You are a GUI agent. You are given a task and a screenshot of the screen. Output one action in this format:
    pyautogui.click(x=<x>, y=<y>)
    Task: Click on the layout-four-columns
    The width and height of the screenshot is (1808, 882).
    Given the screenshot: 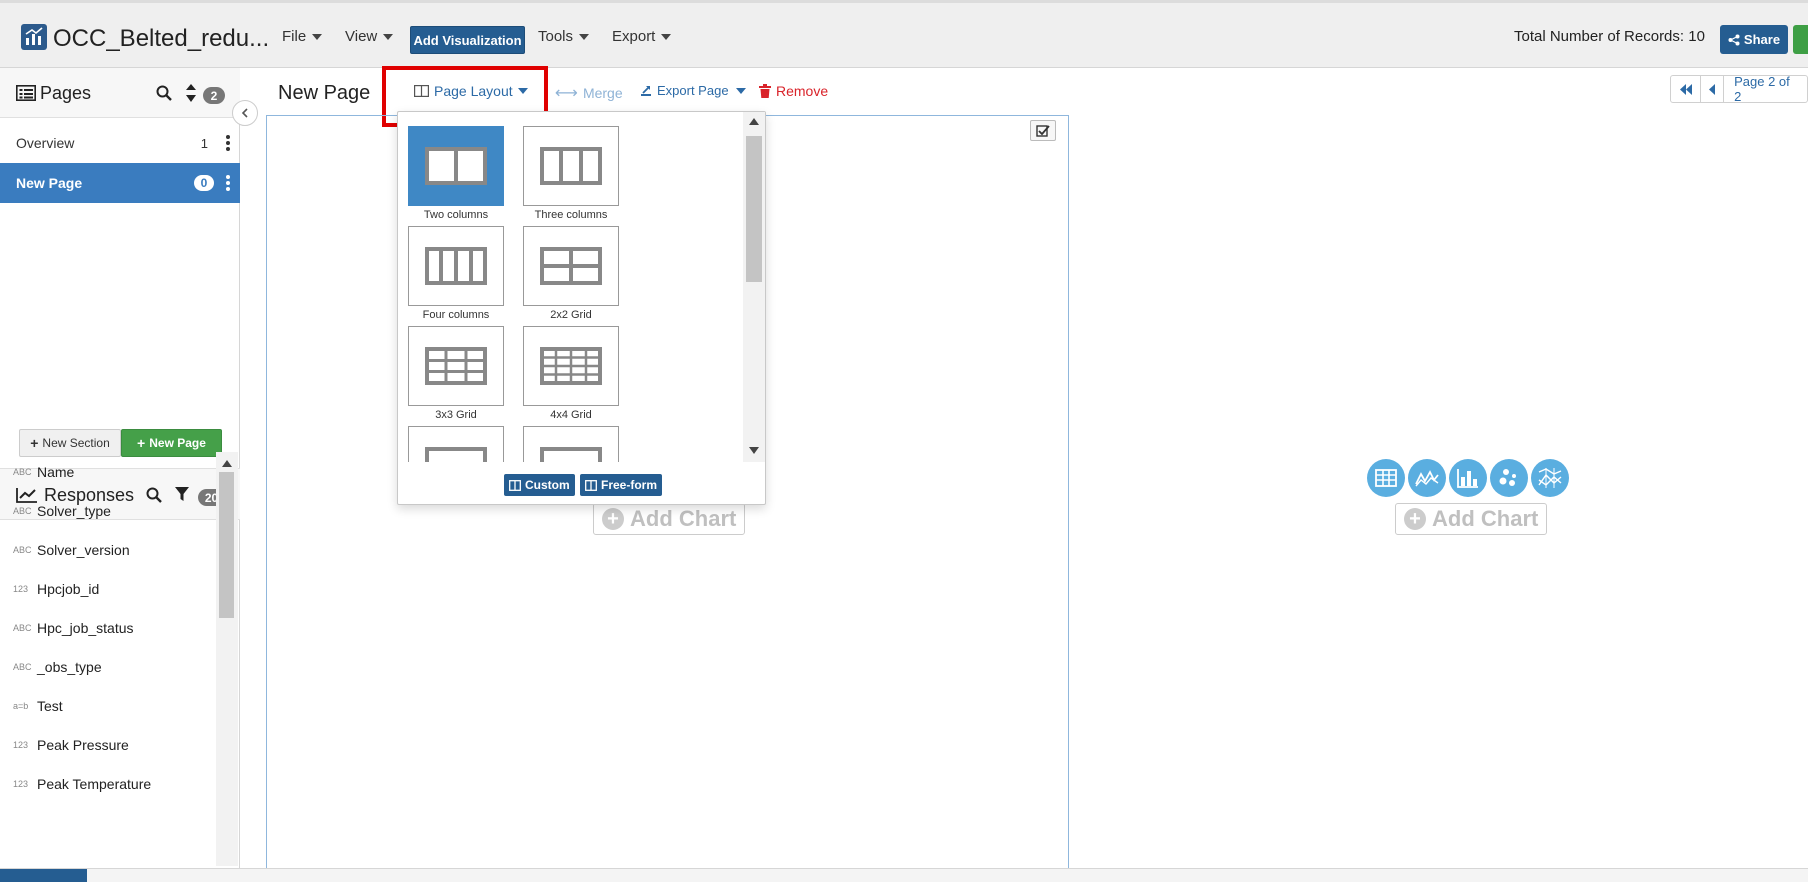 What is the action you would take?
    pyautogui.click(x=456, y=266)
    